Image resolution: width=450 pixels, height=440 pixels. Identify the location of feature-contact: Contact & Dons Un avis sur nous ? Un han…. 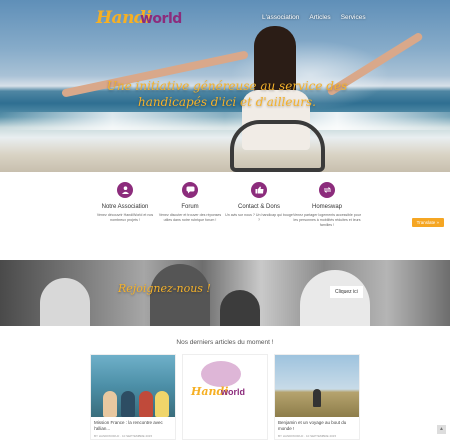
(259, 202).